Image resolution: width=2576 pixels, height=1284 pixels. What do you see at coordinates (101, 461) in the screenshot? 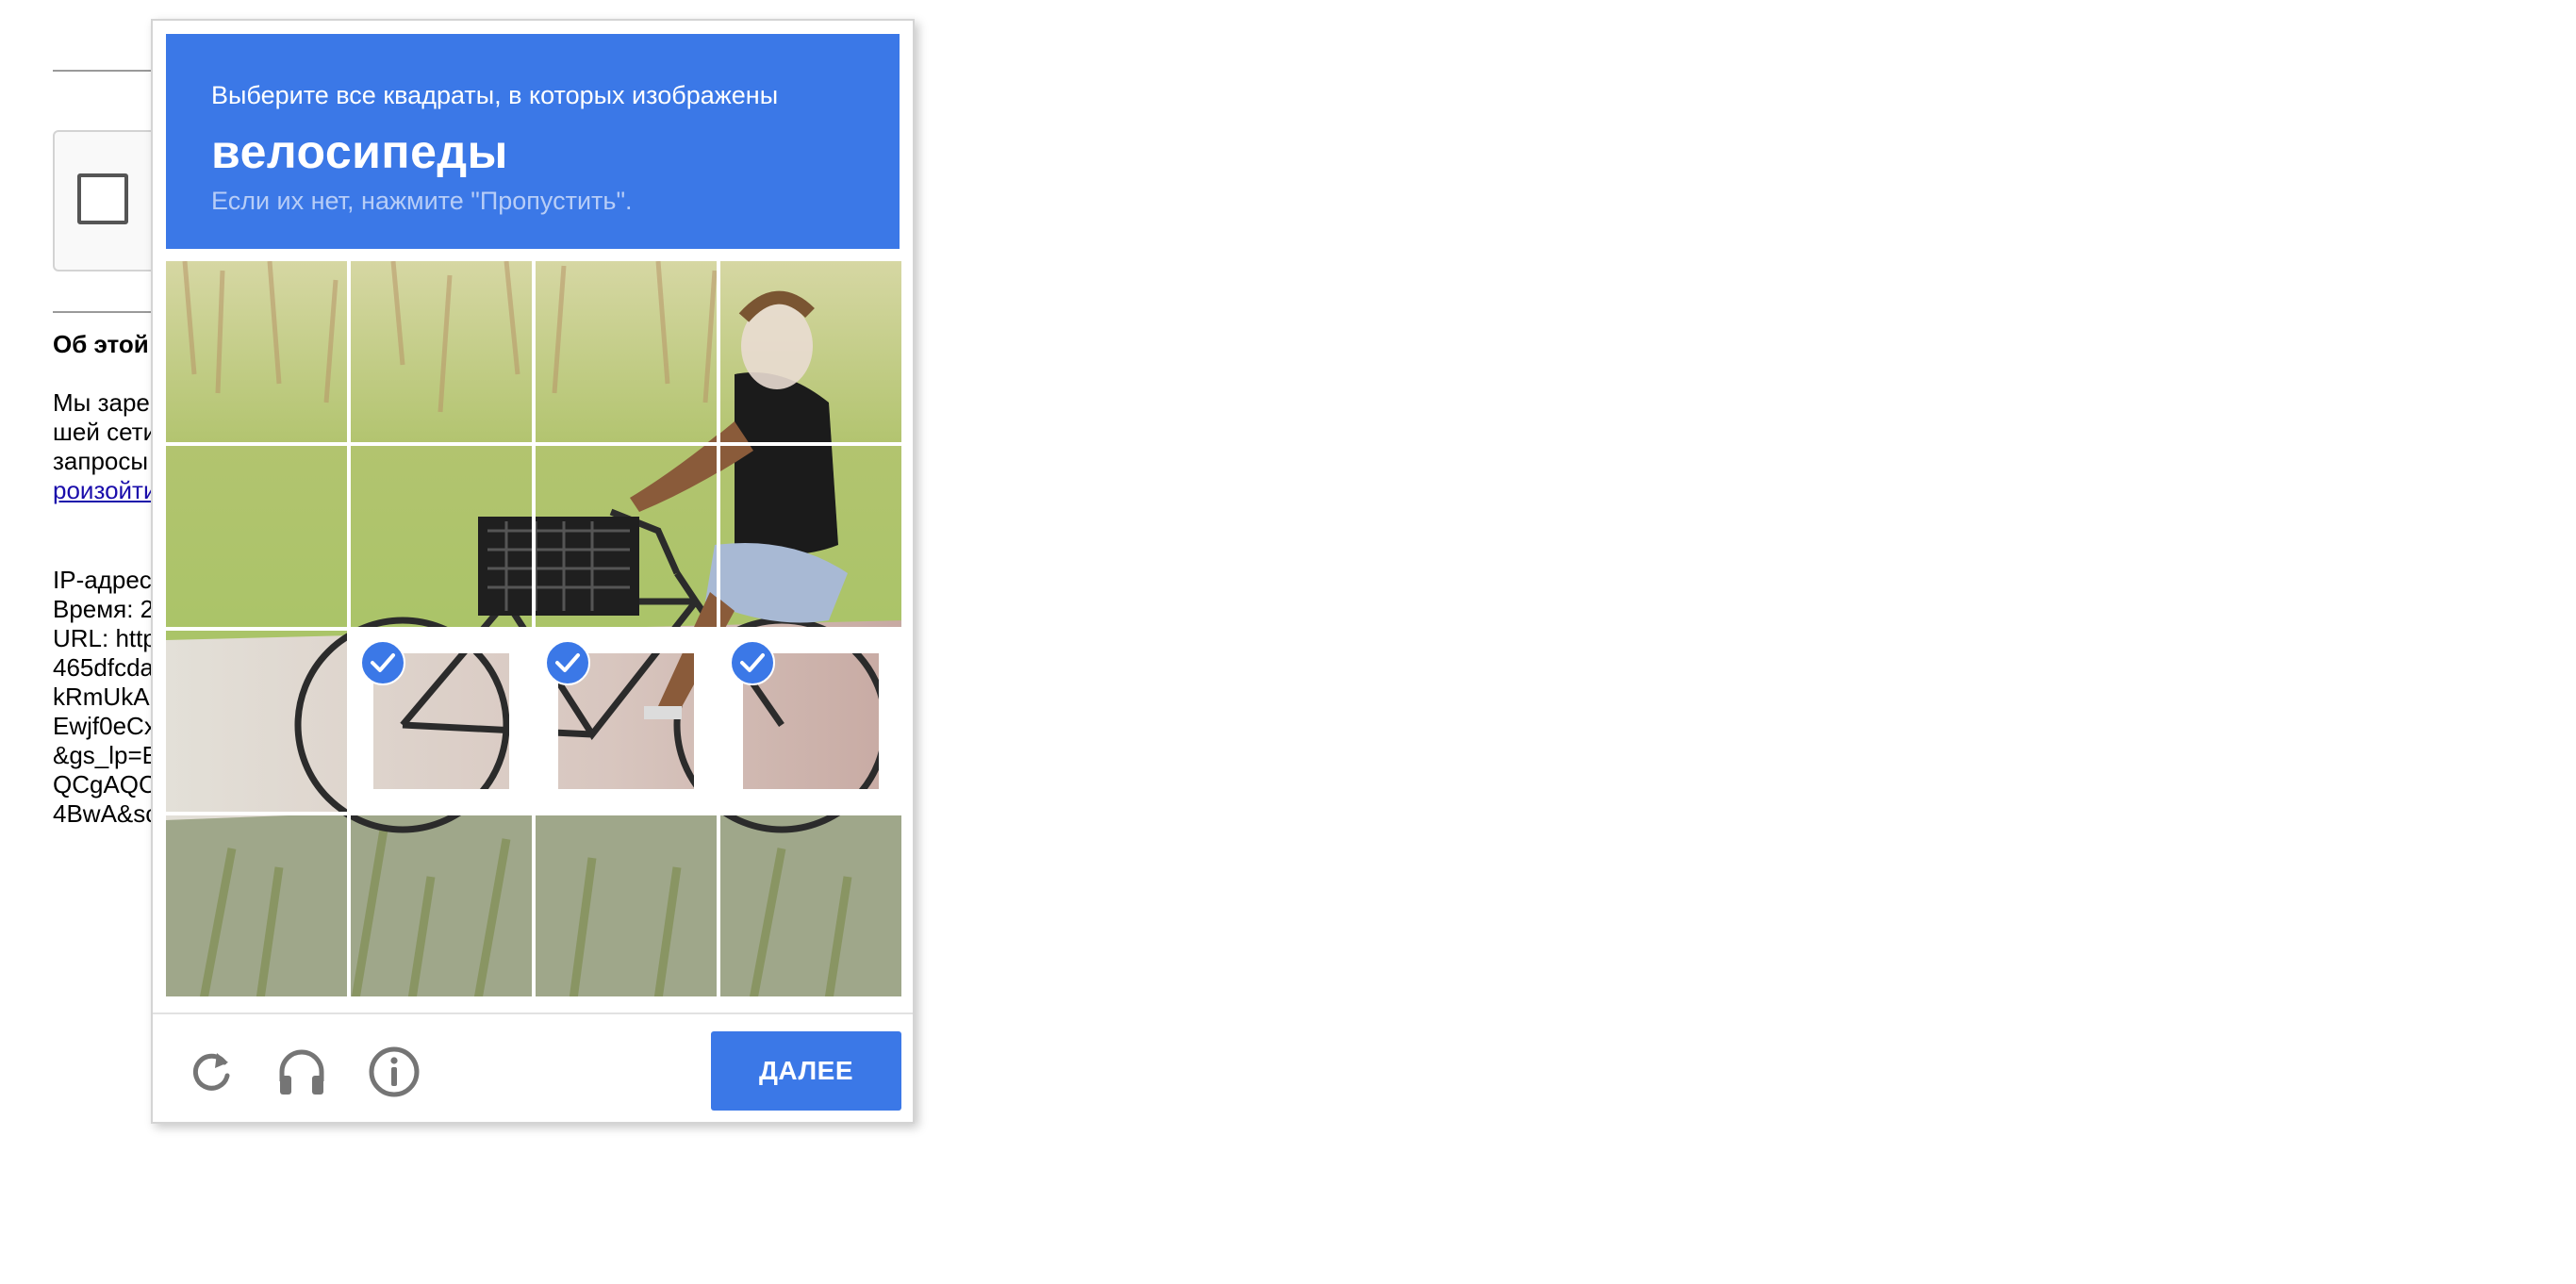
I see `info-line: запросы` at bounding box center [101, 461].